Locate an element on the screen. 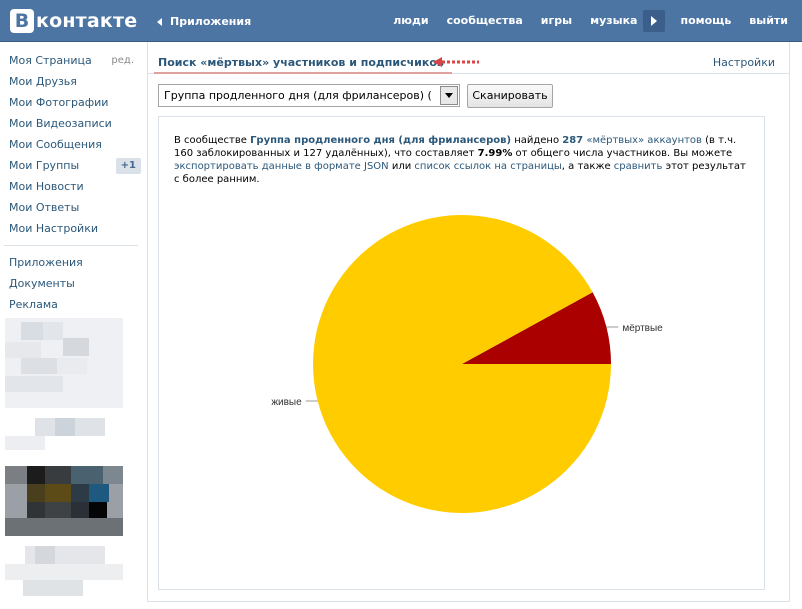 Image resolution: width=802 pixels, height=609 pixels. back-arrow-icon is located at coordinates (159, 21).